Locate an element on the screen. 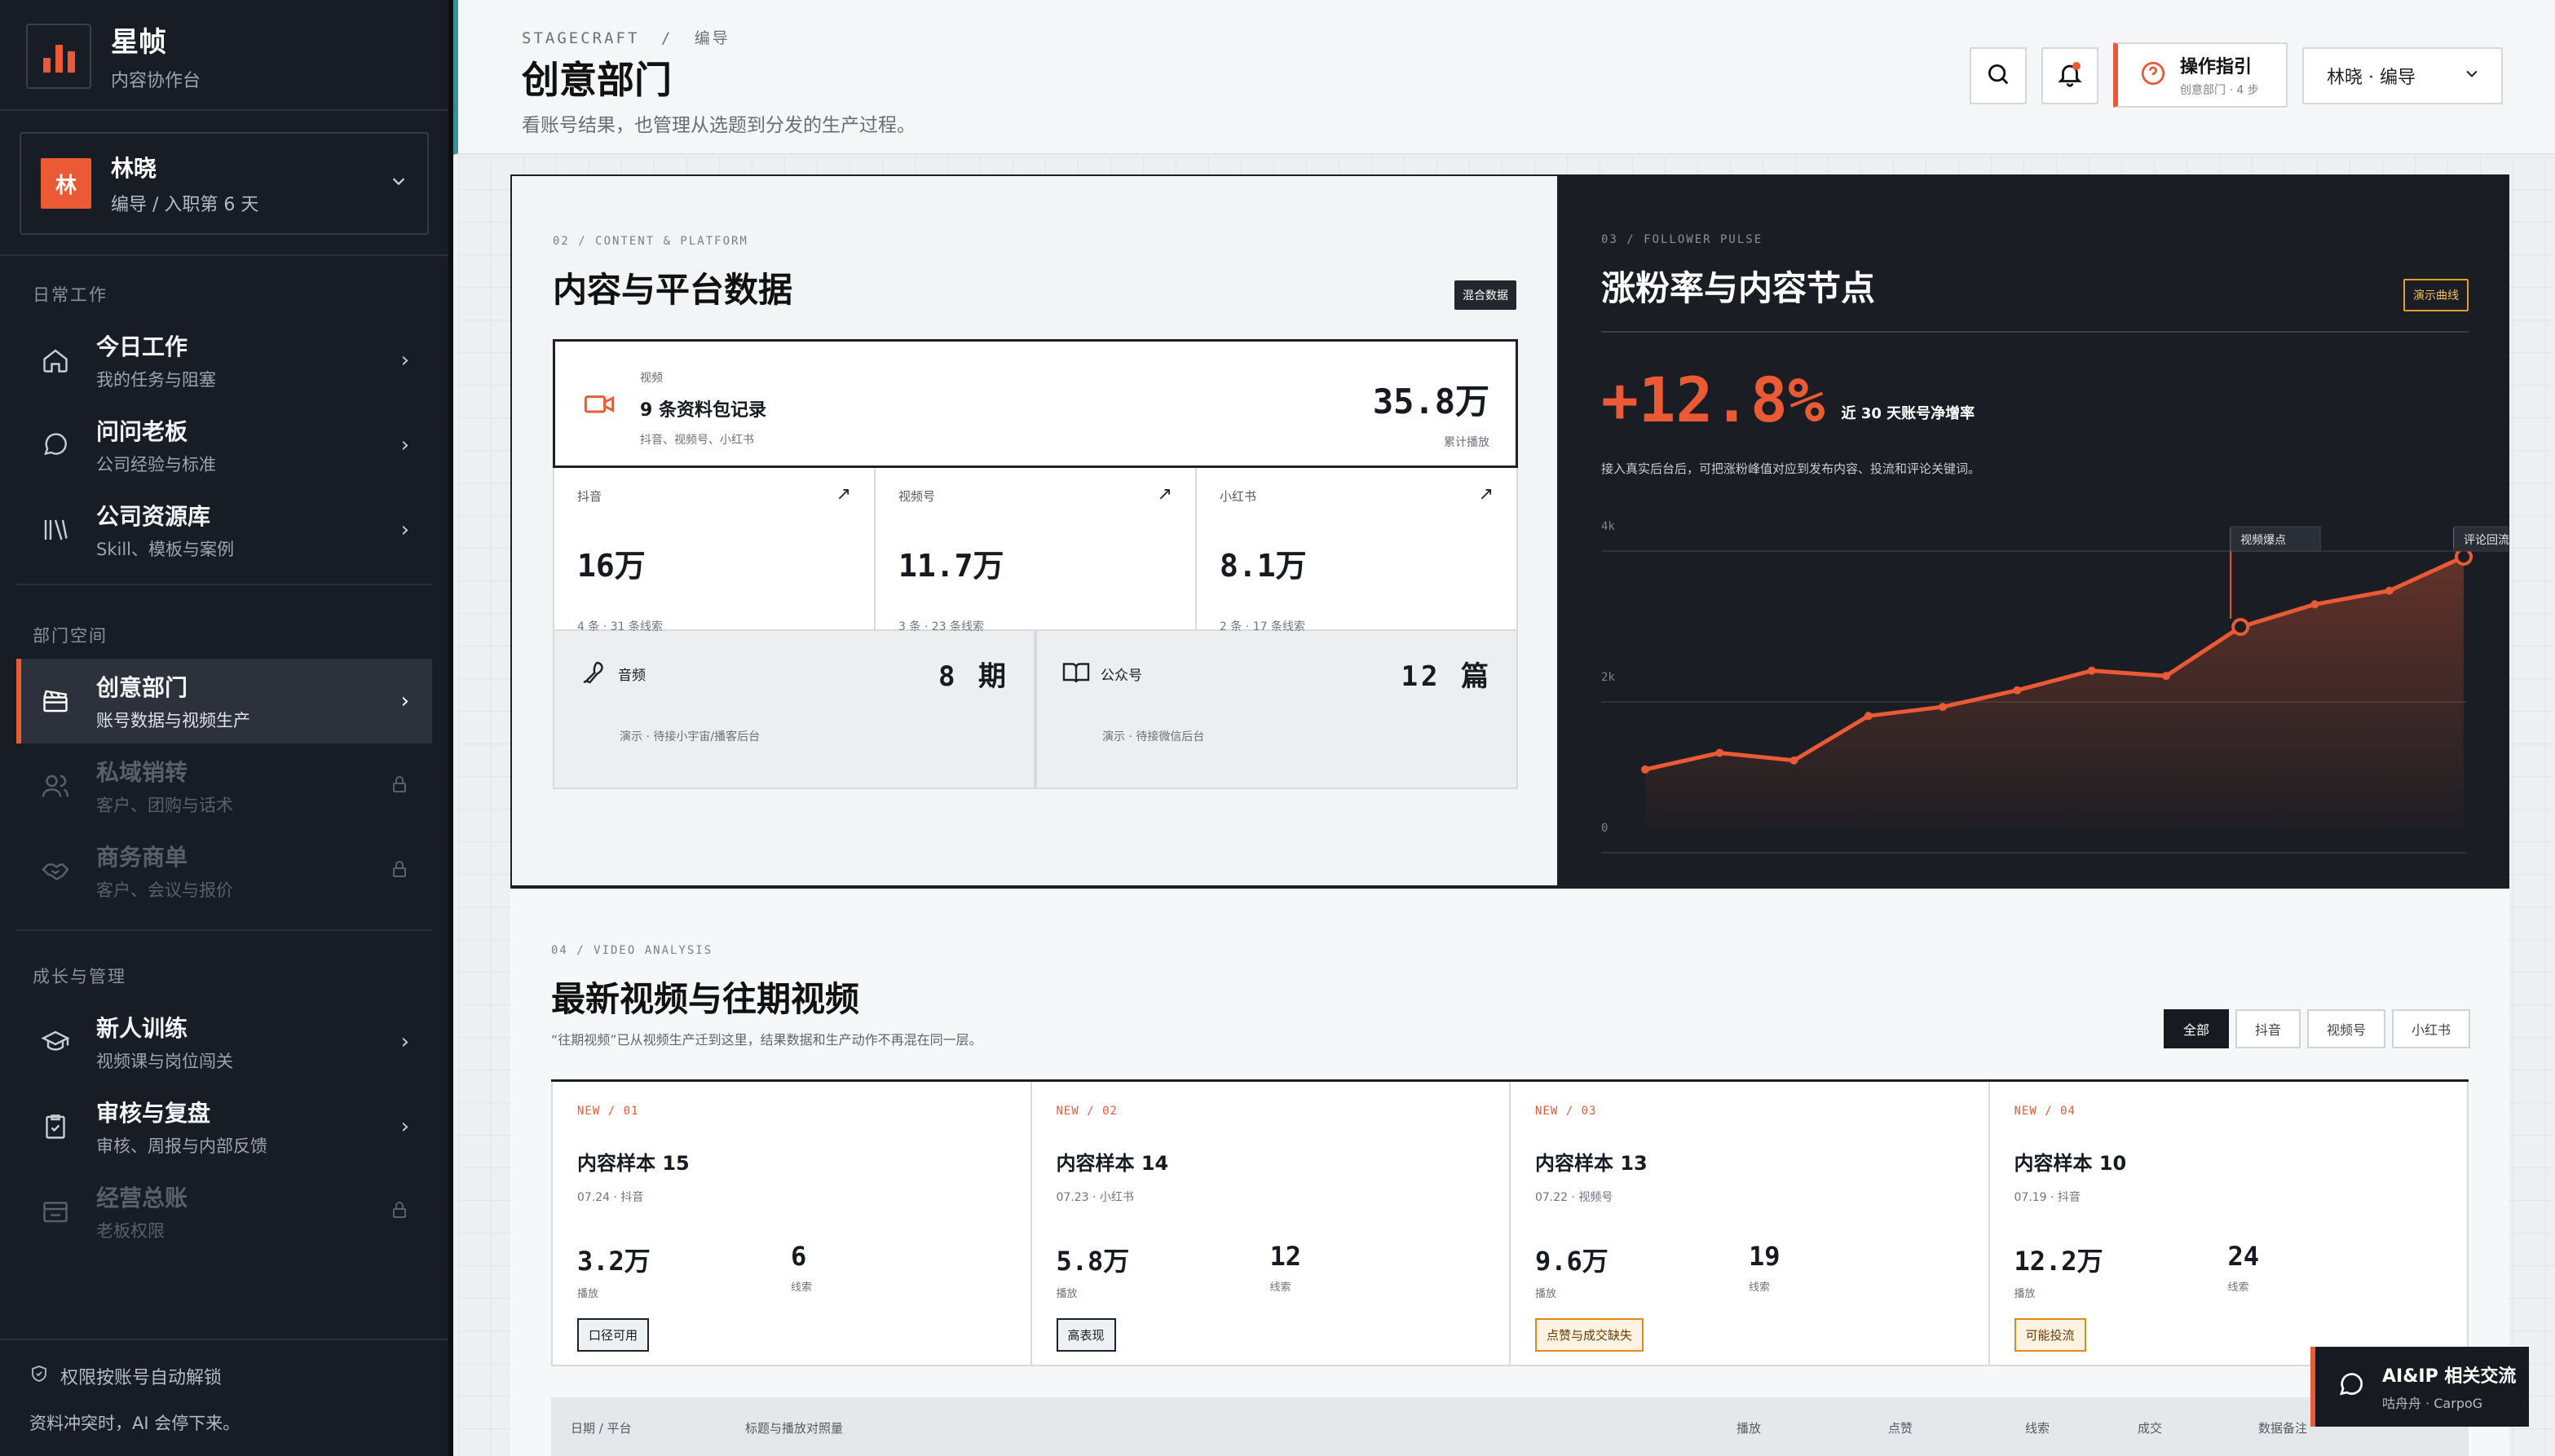 Image resolution: width=2555 pixels, height=1456 pixels. video-meta: 07.23 · 小红书 is located at coordinates (1095, 1198).